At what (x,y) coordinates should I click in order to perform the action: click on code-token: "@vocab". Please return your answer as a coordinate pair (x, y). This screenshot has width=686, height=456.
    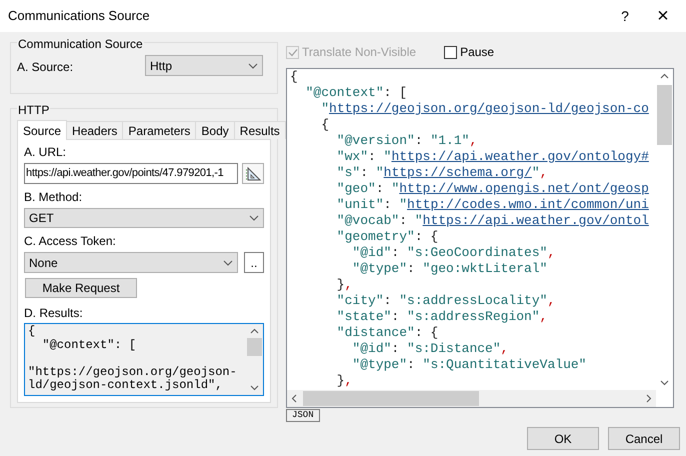
    Looking at the image, I should click on (368, 220).